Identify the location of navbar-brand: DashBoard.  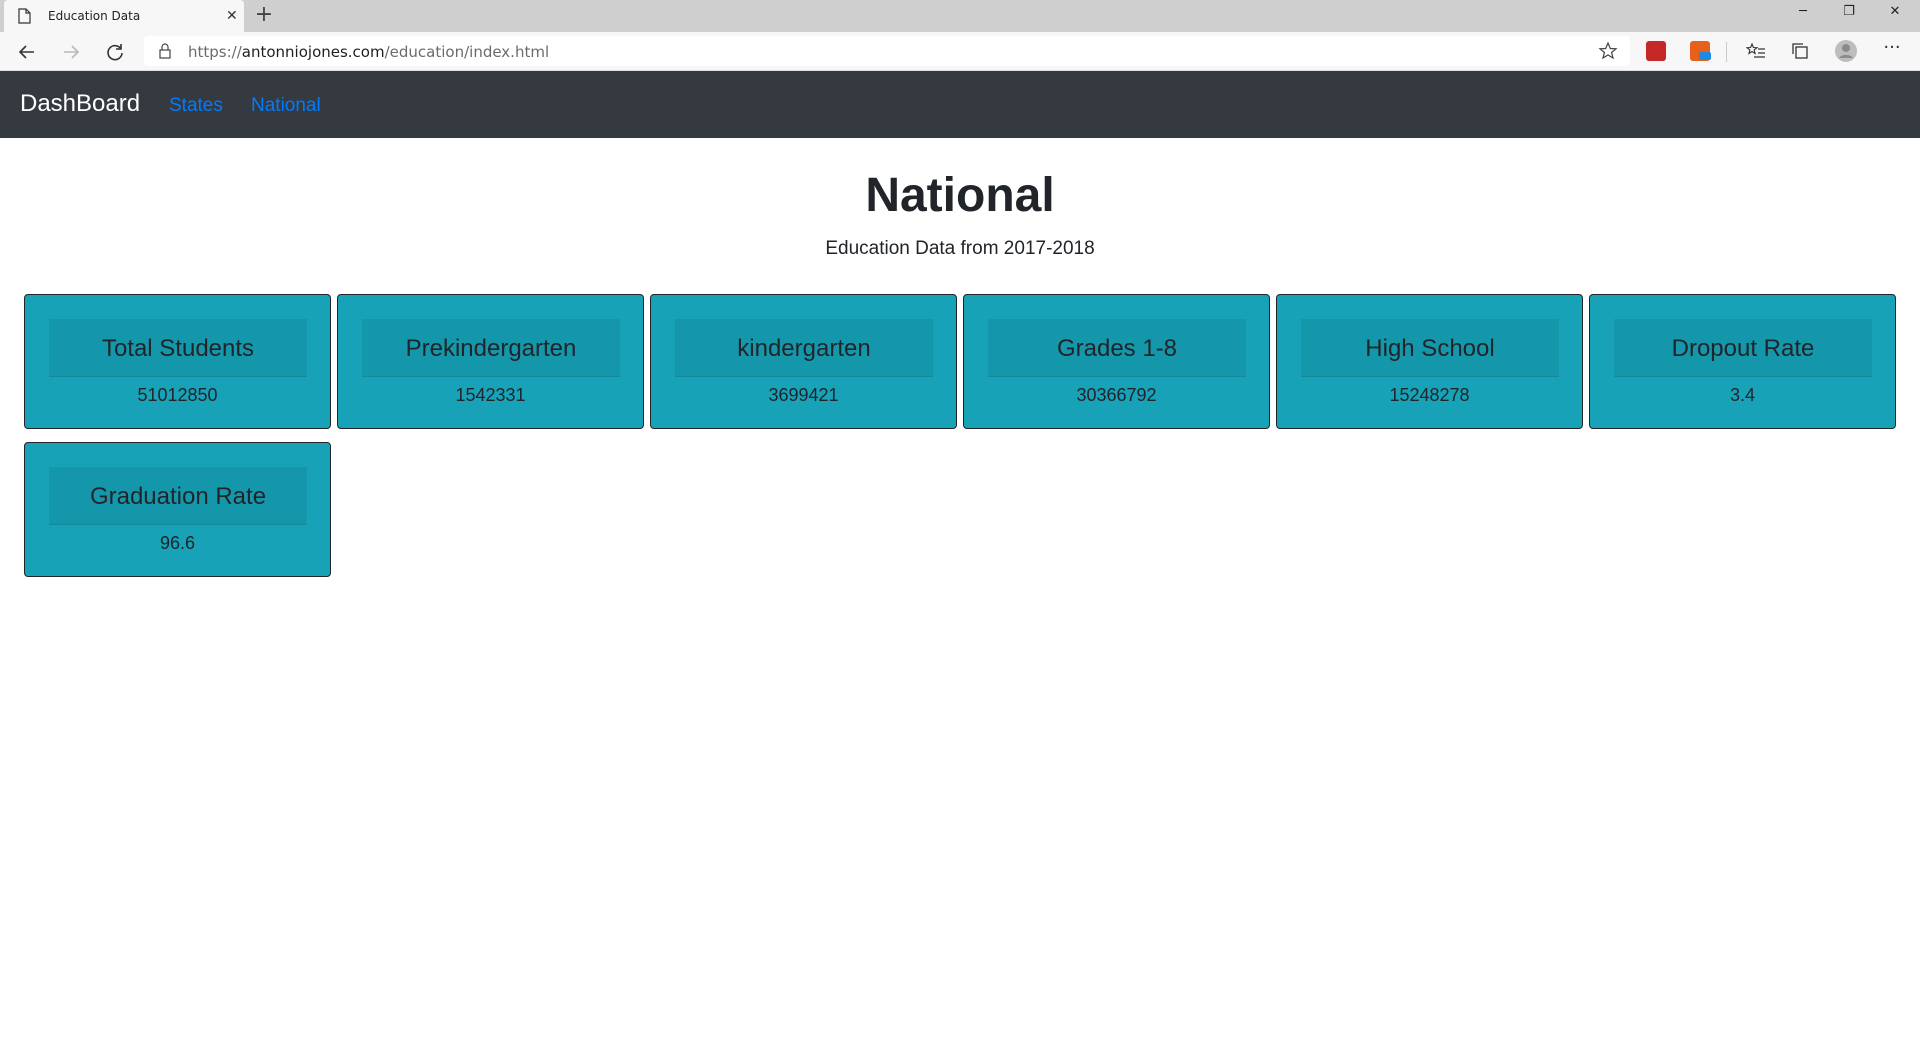
(80, 104).